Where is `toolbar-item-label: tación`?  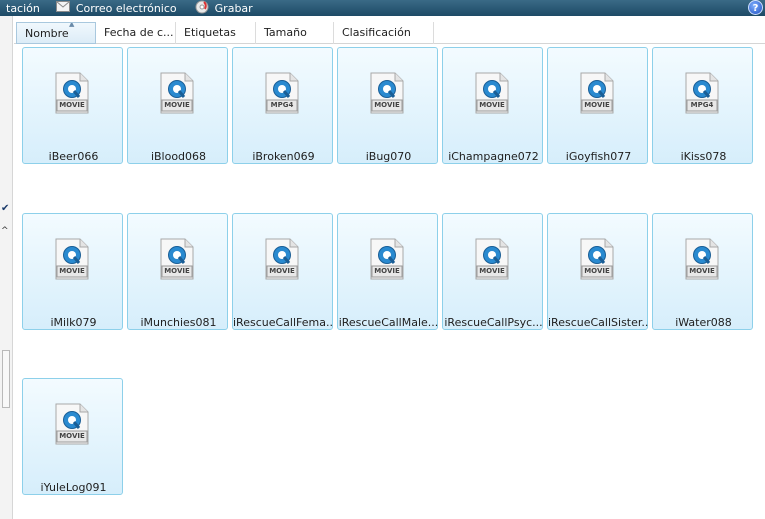 toolbar-item-label: tación is located at coordinates (23, 8).